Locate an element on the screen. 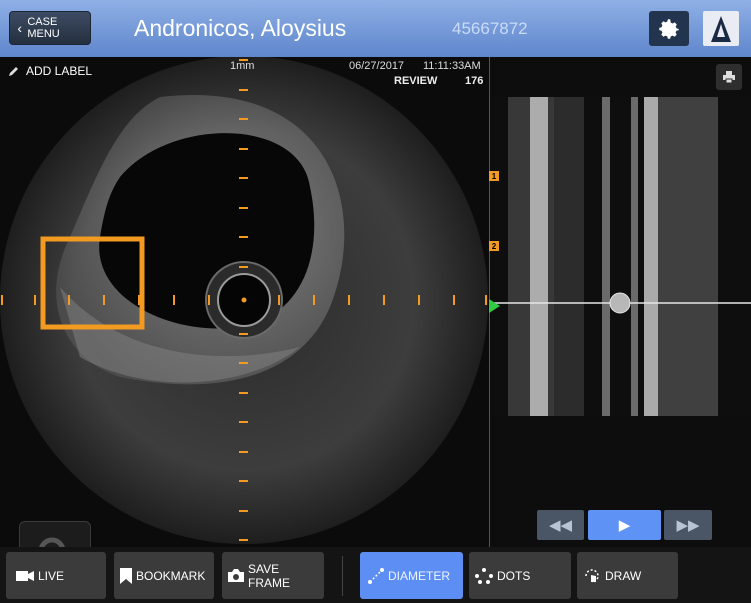 The width and height of the screenshot is (751, 603). bookmark-label: BOOKMARK is located at coordinates (171, 575).